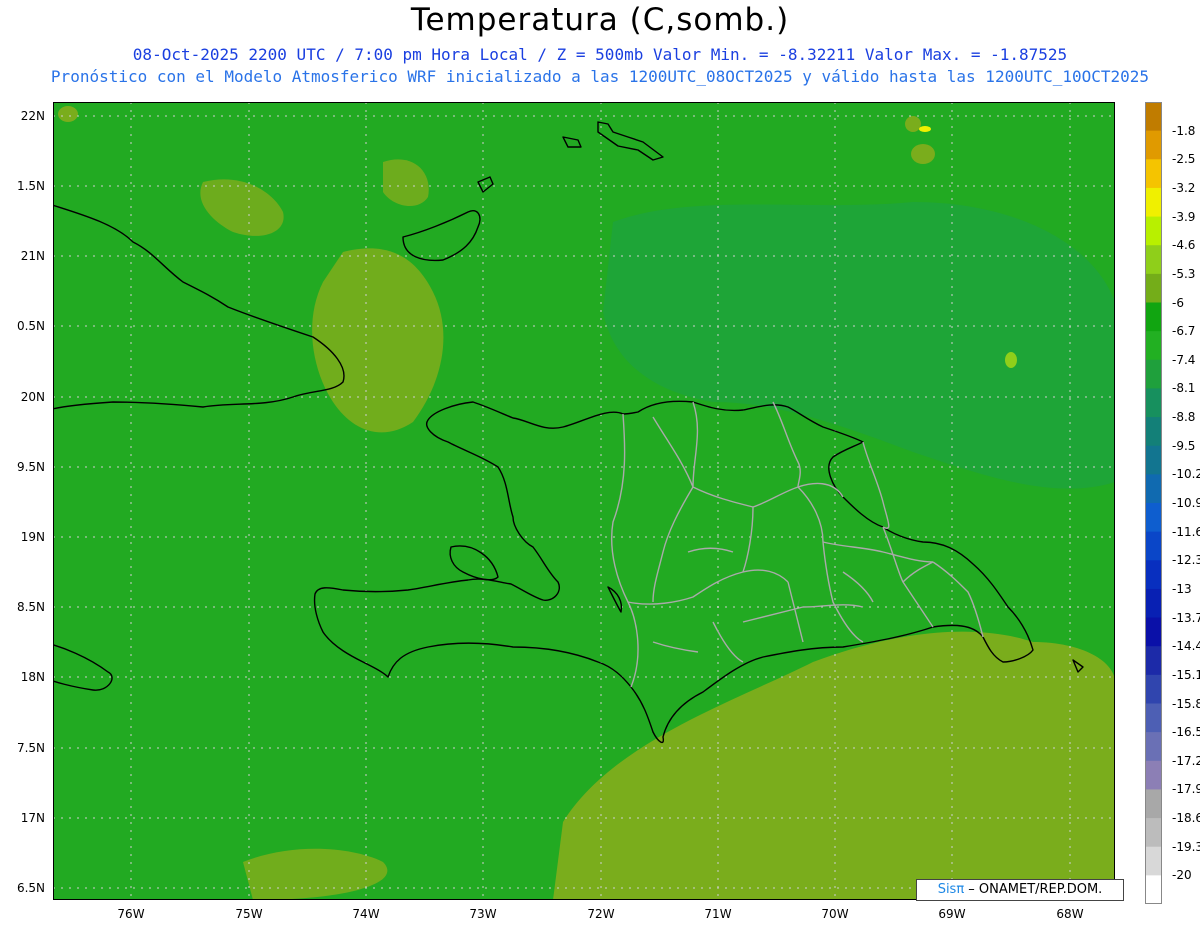 This screenshot has height=927, width=1200. What do you see at coordinates (951, 889) in the screenshot?
I see `brand-logo: Sisπ` at bounding box center [951, 889].